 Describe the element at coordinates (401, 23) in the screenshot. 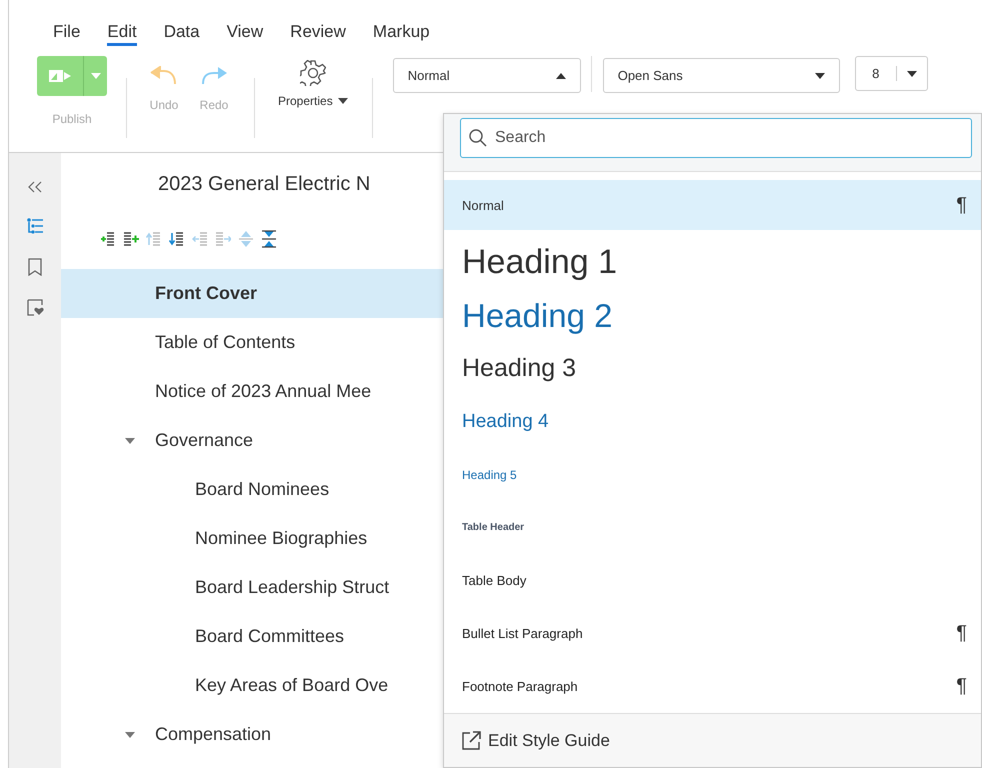

I see `menu-tab: Markup` at that location.